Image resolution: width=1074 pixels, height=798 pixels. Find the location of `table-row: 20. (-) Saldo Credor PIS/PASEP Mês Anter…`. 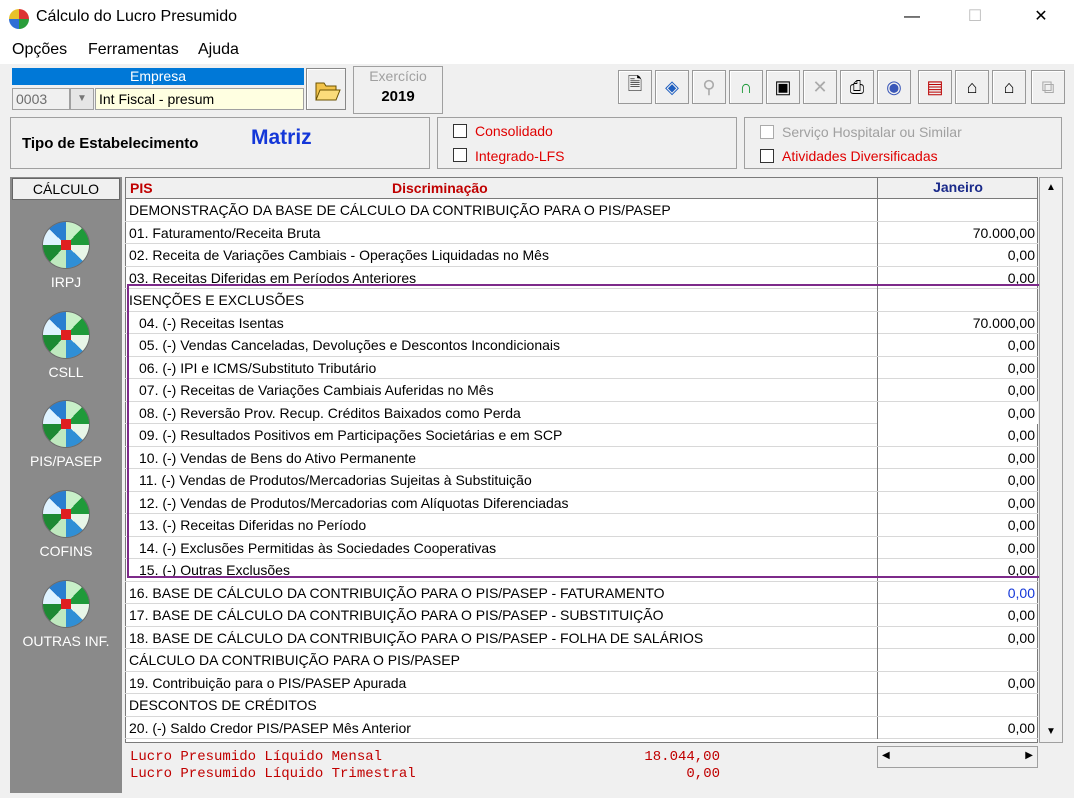

table-row: 20. (-) Saldo Credor PIS/PASEP Mês Anter… is located at coordinates (581, 727).